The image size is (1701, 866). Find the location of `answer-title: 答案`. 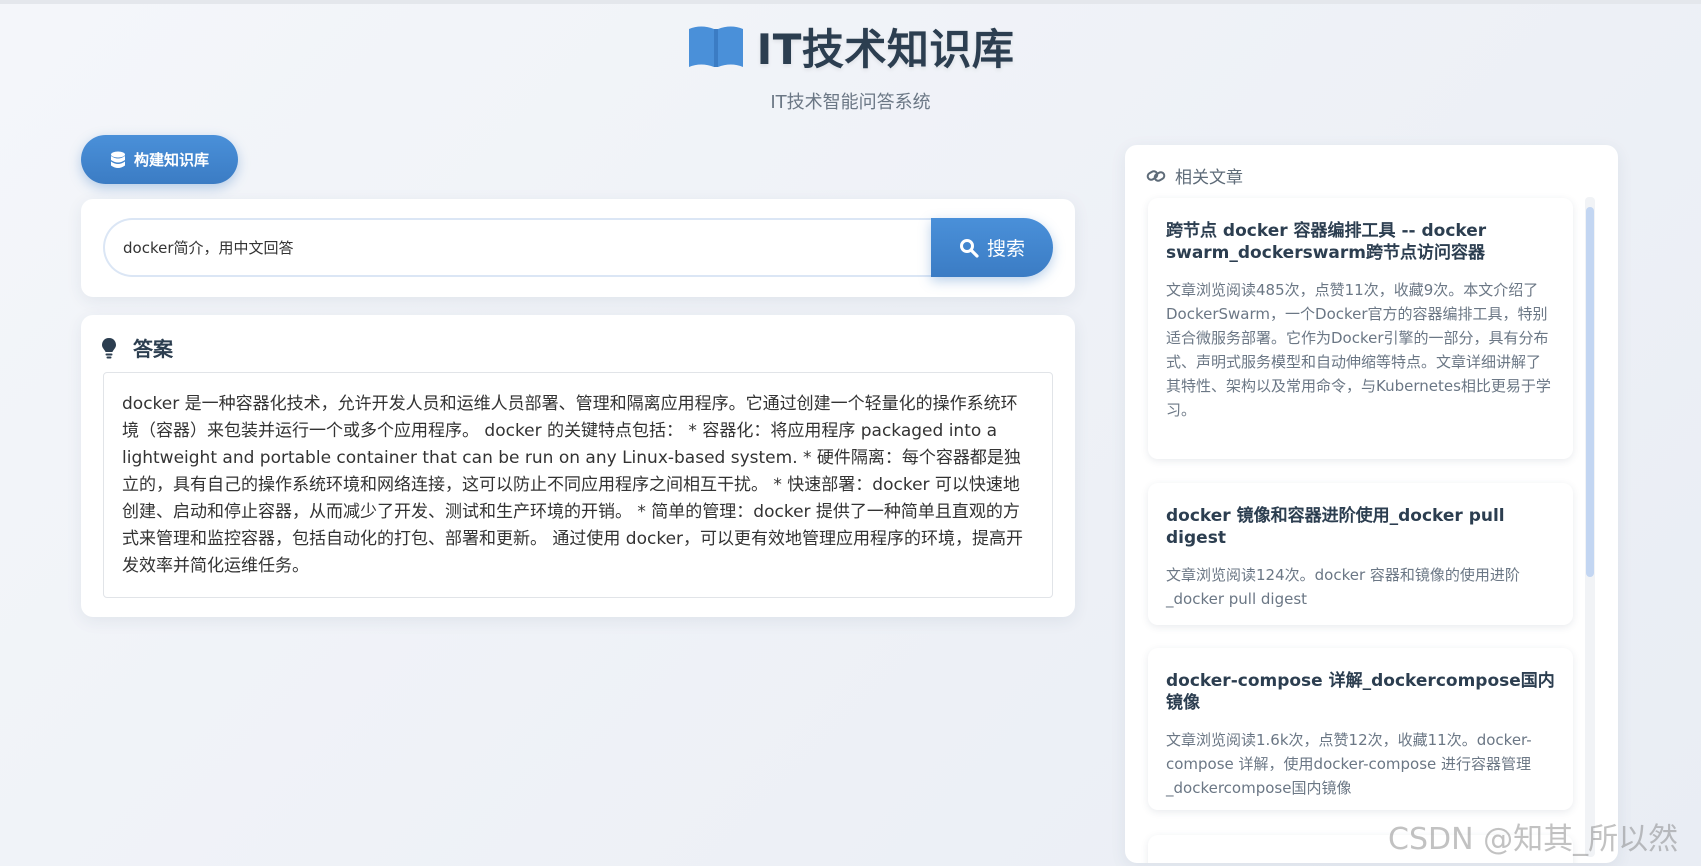

answer-title: 答案 is located at coordinates (153, 349).